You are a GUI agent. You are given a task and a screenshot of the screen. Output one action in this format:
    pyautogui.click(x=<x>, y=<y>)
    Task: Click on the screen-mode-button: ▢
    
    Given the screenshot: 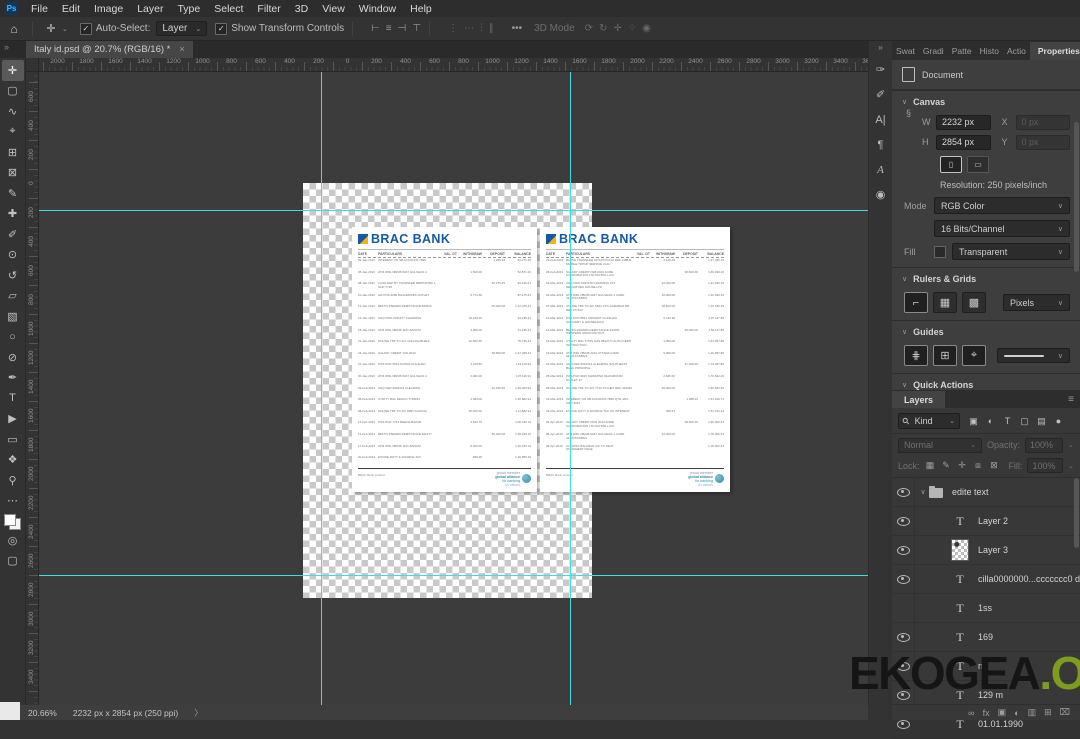 What is the action you would take?
    pyautogui.click(x=13, y=561)
    